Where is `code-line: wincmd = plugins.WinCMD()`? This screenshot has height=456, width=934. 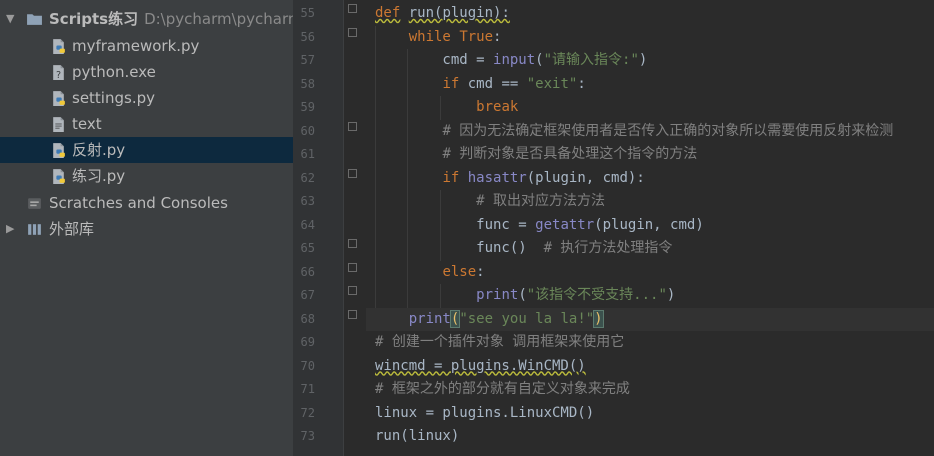
code-line: wincmd = plugins.WinCMD() is located at coordinates (480, 367).